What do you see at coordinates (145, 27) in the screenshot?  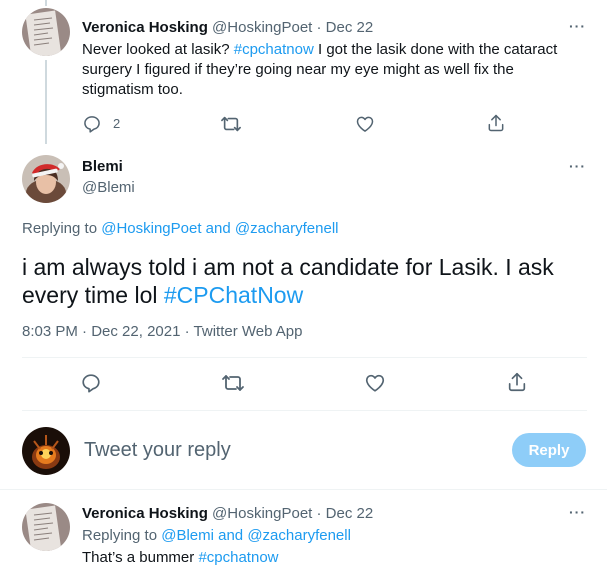 I see `tweet1-author-name: Veronica Hosking` at bounding box center [145, 27].